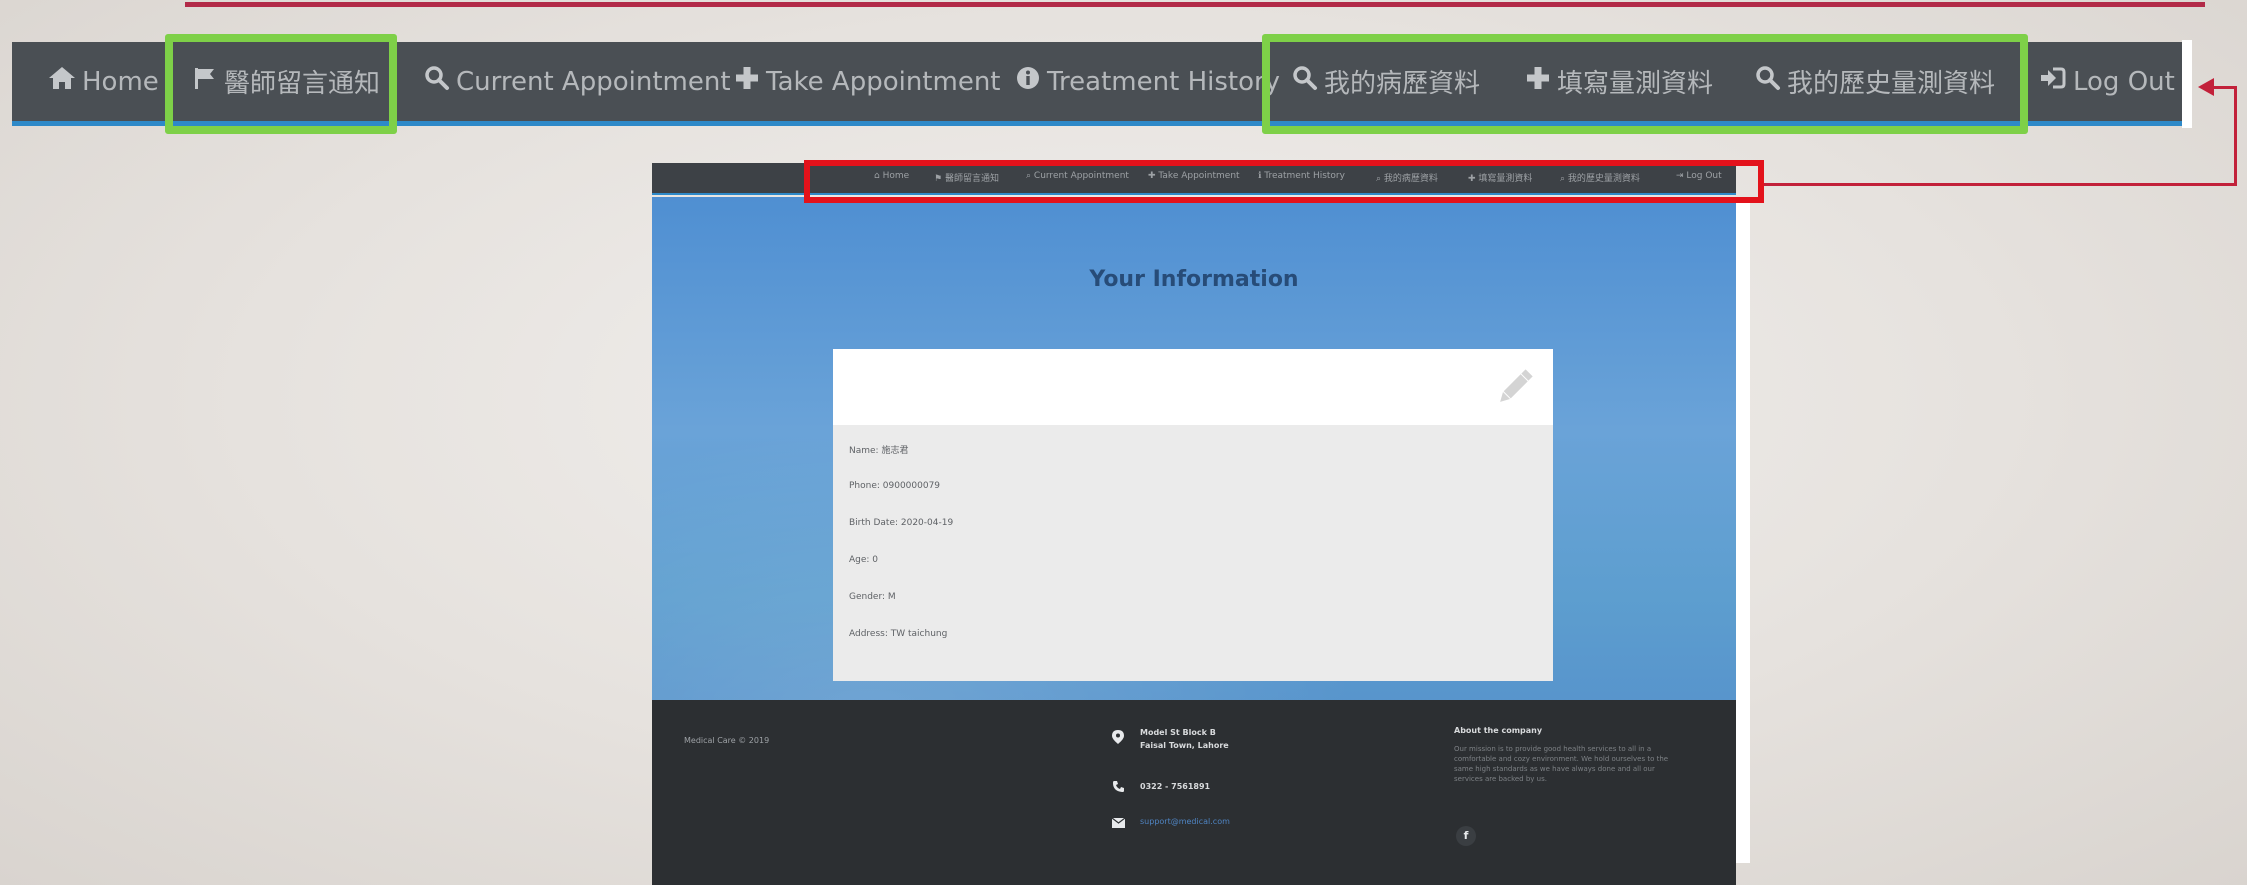 This screenshot has width=2247, height=885. Describe the element at coordinates (1194, 279) in the screenshot. I see `page-title: Your Information` at that location.